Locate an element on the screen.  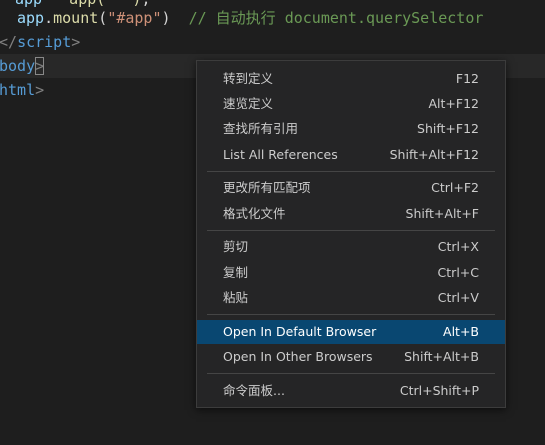
code-token-paren: ) is located at coordinates (166, 18).